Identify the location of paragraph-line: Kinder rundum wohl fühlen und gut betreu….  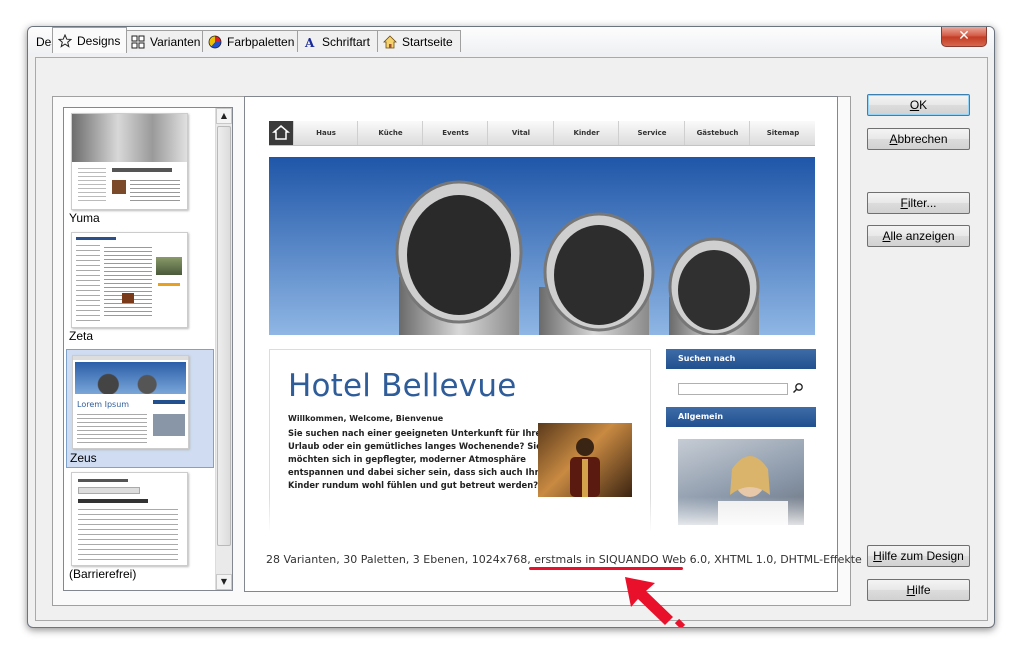
(413, 485).